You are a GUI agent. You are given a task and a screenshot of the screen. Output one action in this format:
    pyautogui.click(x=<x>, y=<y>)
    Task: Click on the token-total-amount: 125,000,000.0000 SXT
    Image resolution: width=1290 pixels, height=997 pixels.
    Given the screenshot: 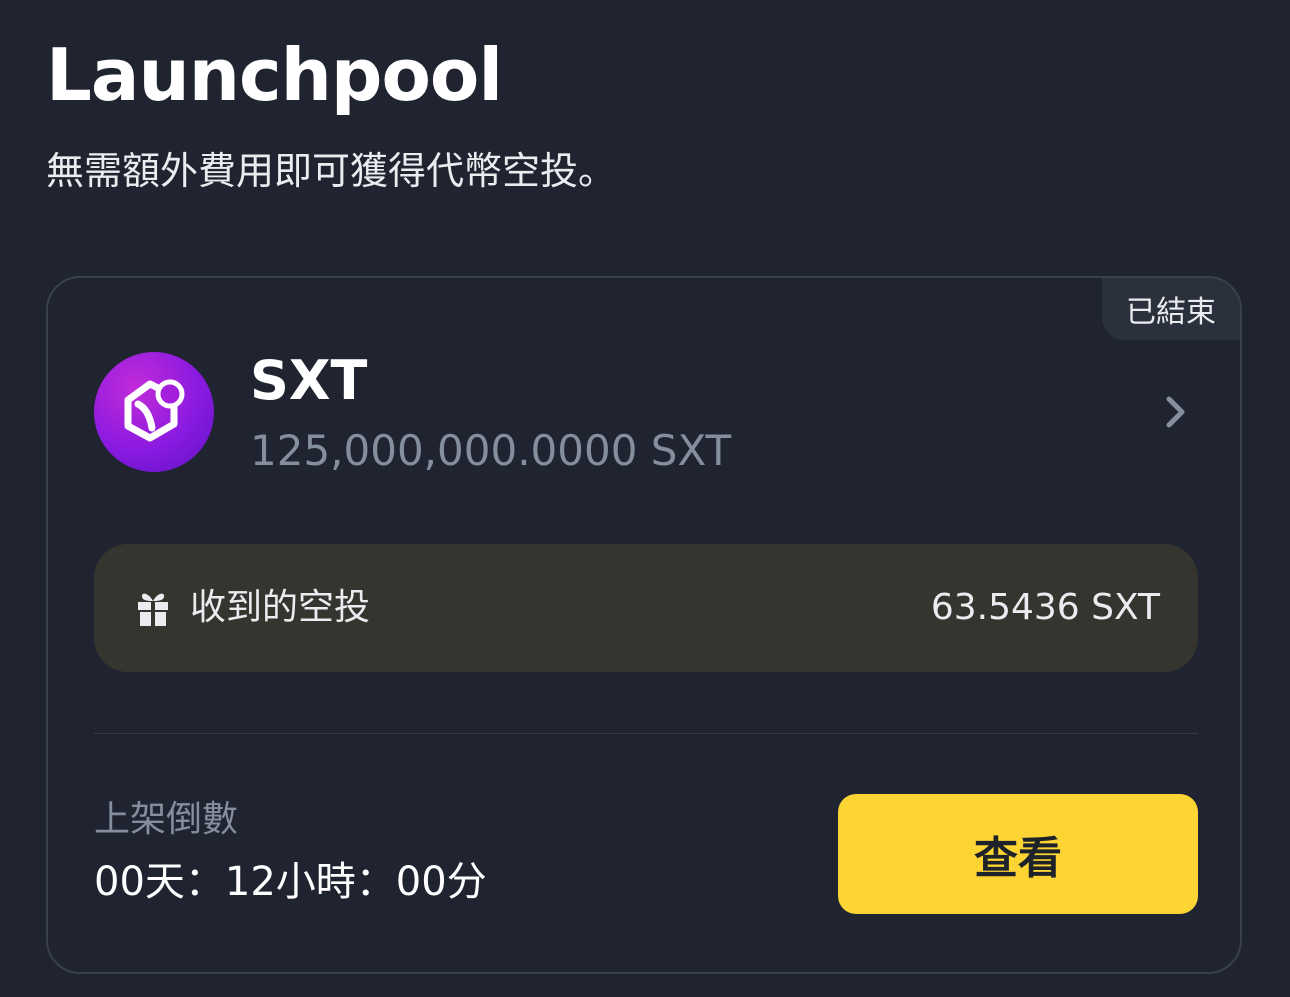 What is the action you would take?
    pyautogui.click(x=491, y=450)
    